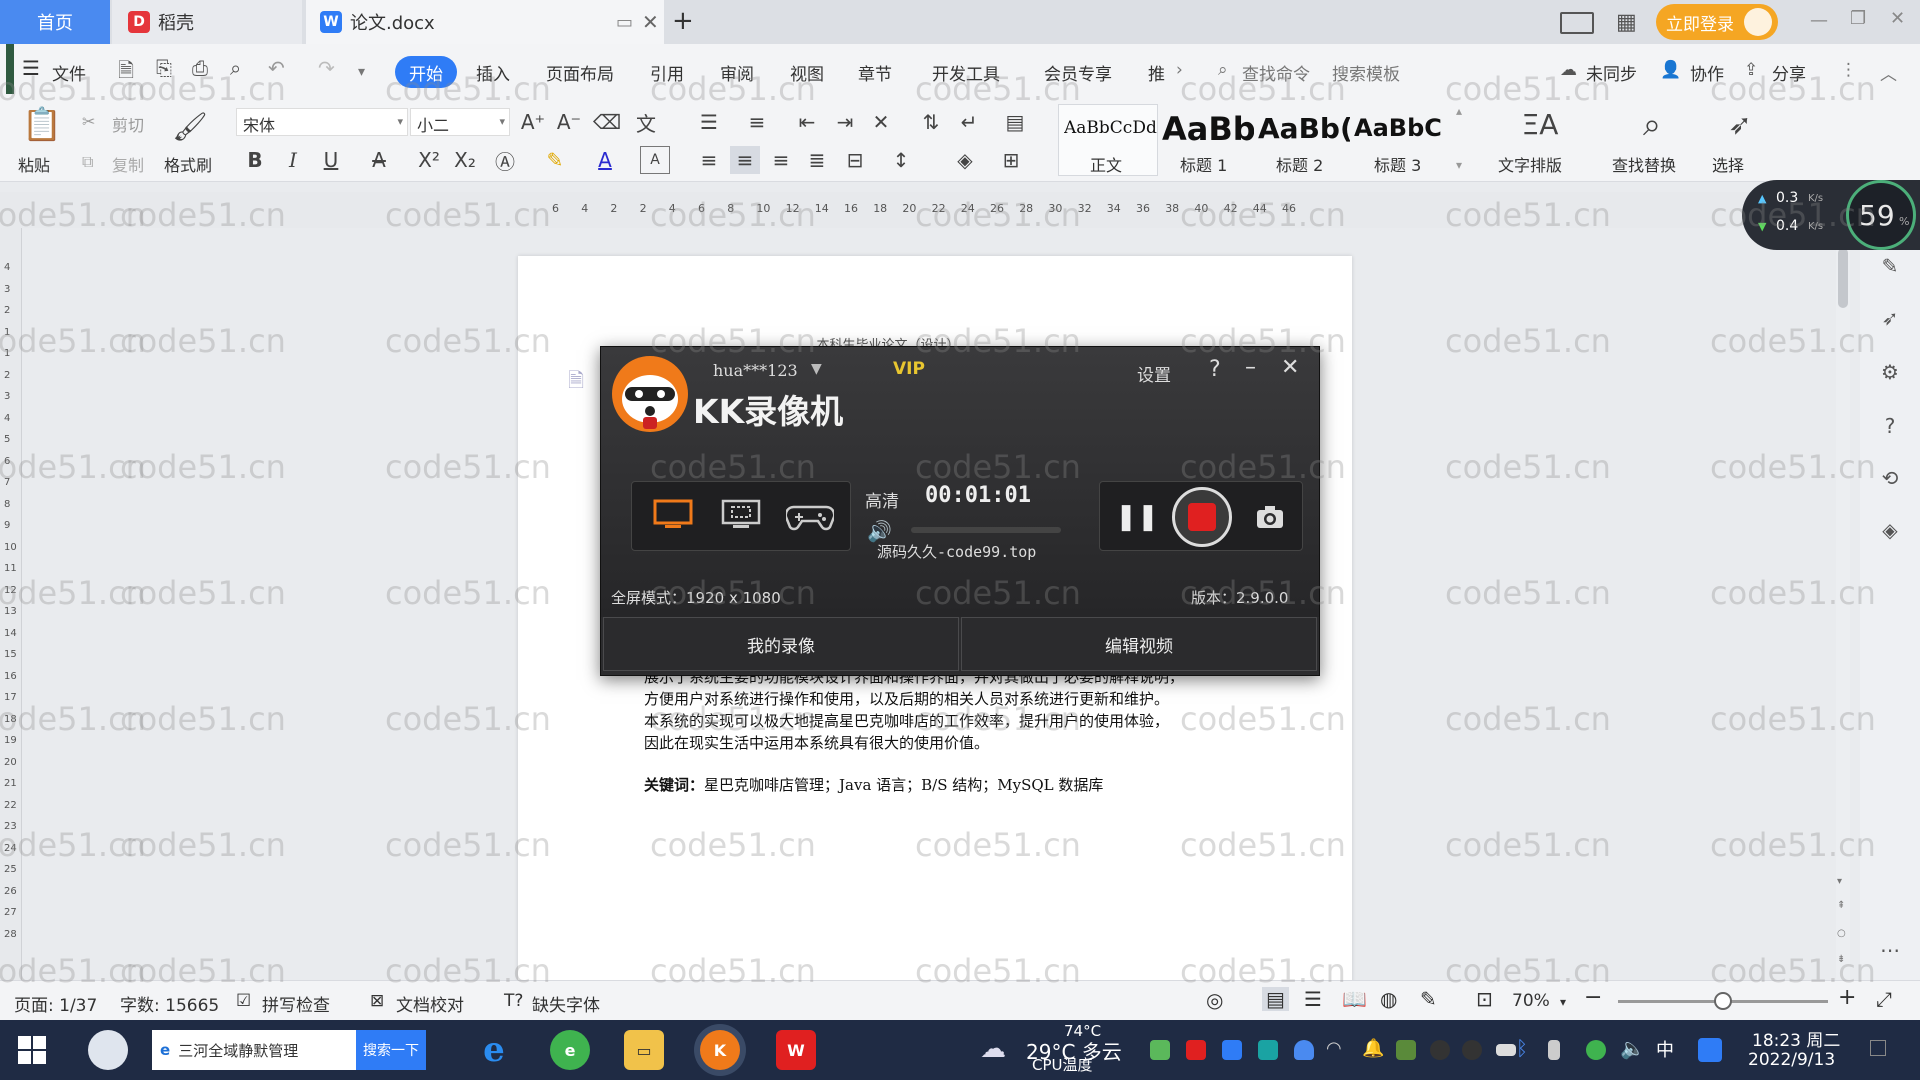  What do you see at coordinates (1179, 70) in the screenshot?
I see `menu-more-icon: ›` at bounding box center [1179, 70].